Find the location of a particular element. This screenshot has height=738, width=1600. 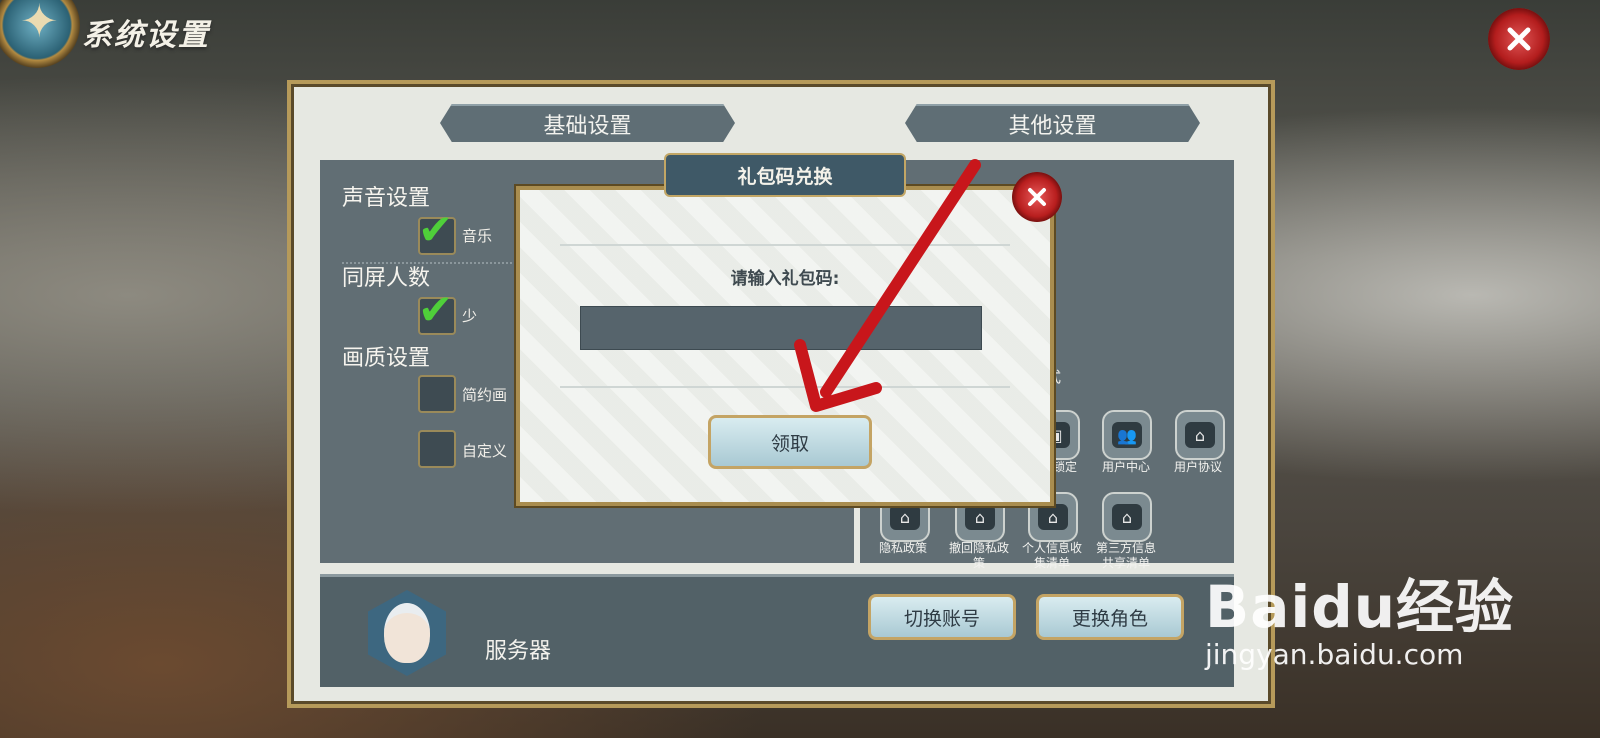

gift-code-dialog-title: 礼包码兑换 is located at coordinates (785, 175).